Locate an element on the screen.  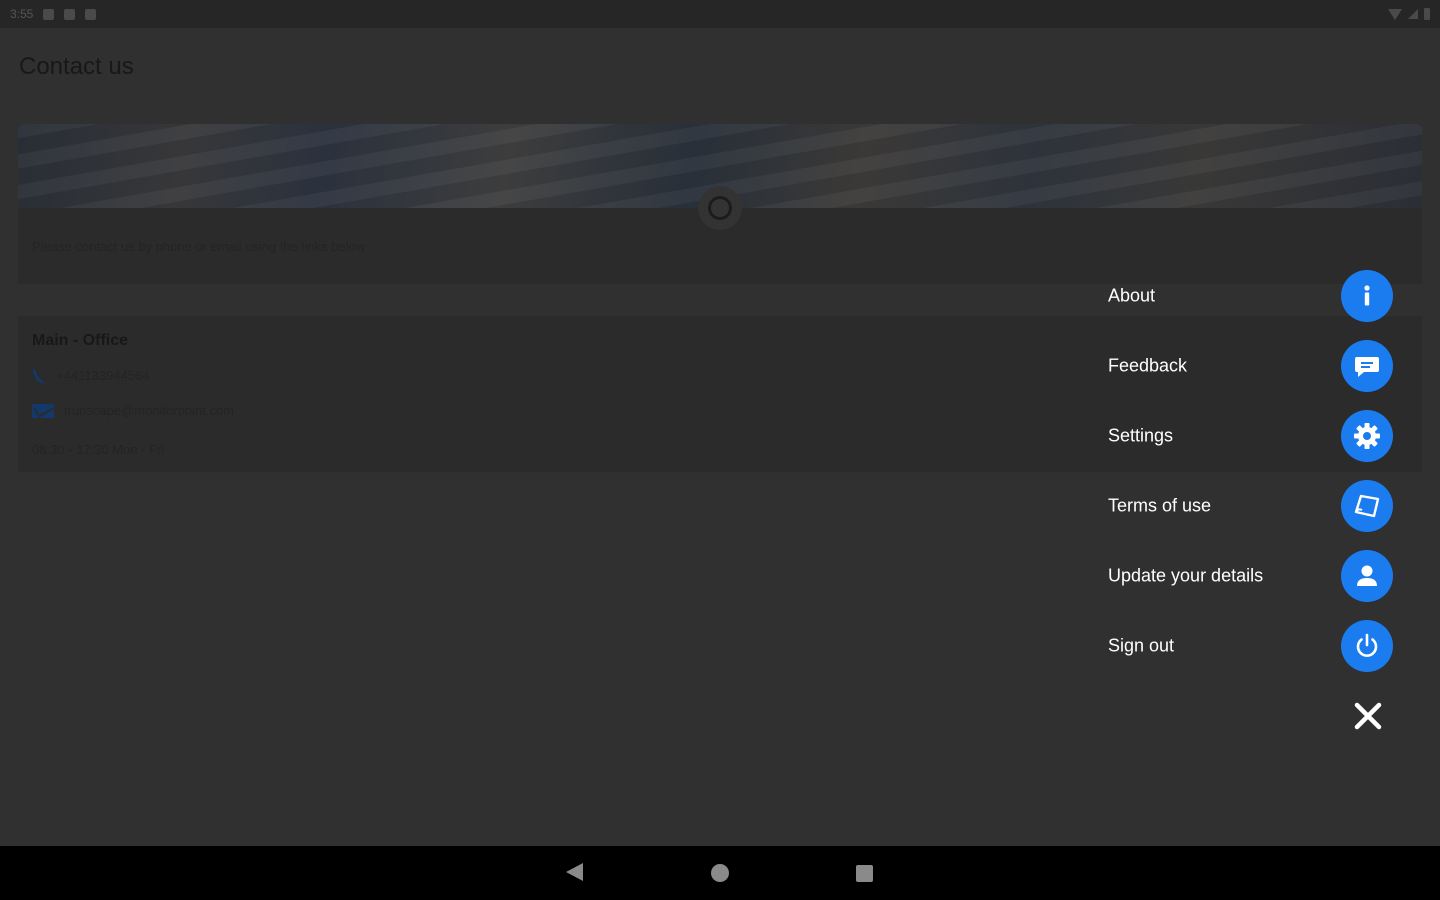
settings-button is located at coordinates (1367, 436).